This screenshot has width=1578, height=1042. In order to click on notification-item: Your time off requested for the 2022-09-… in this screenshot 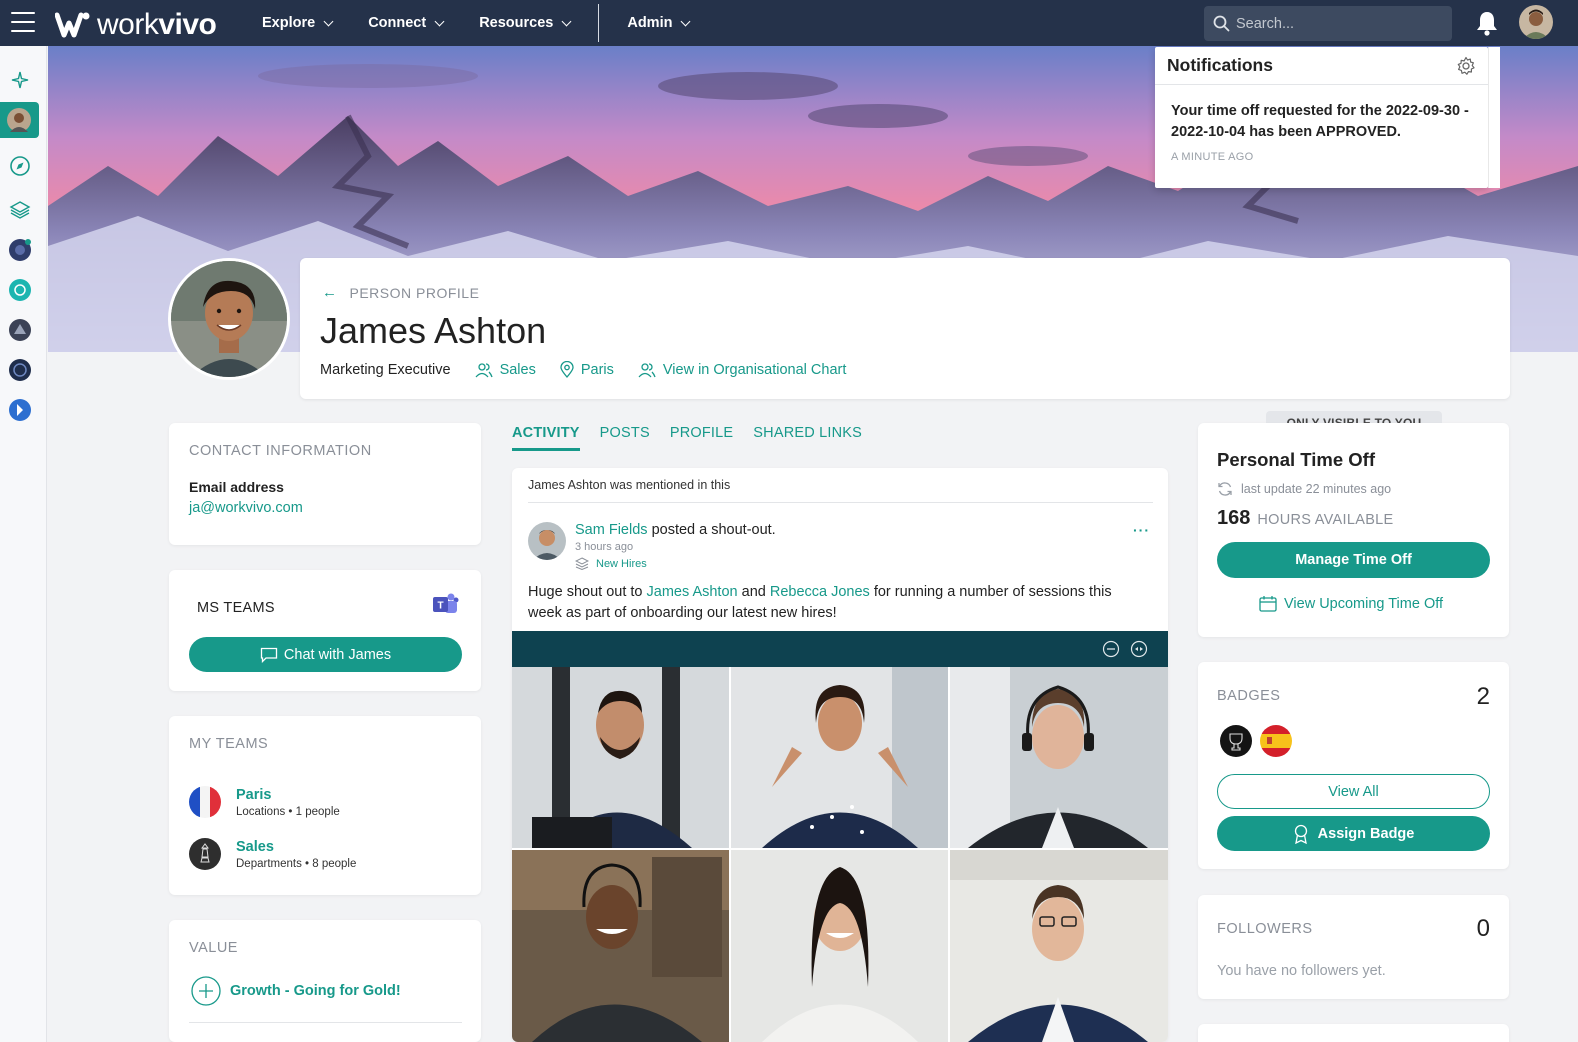, I will do `click(1321, 124)`.